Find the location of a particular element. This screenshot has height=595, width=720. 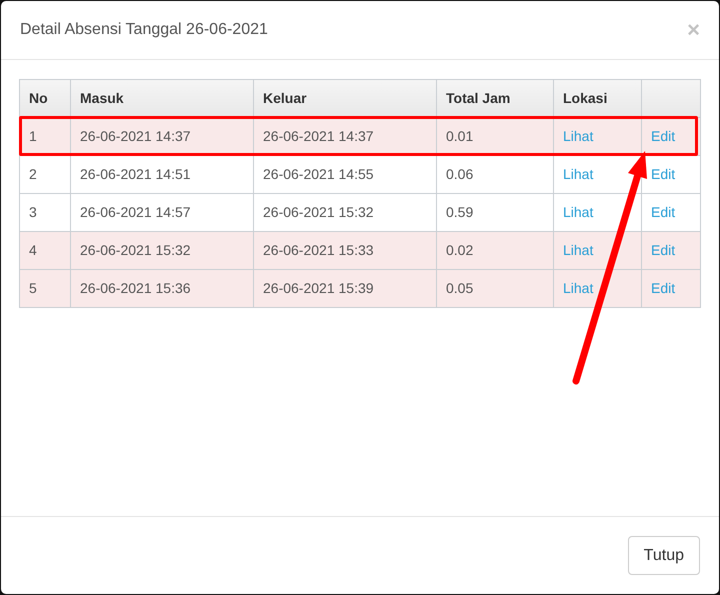

close-button: × is located at coordinates (693, 30).